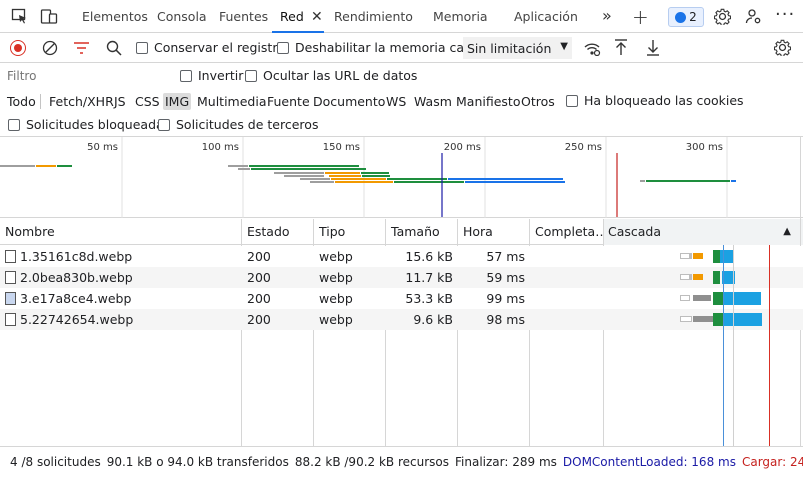  What do you see at coordinates (18, 48) in the screenshot?
I see `record-stop-icon` at bounding box center [18, 48].